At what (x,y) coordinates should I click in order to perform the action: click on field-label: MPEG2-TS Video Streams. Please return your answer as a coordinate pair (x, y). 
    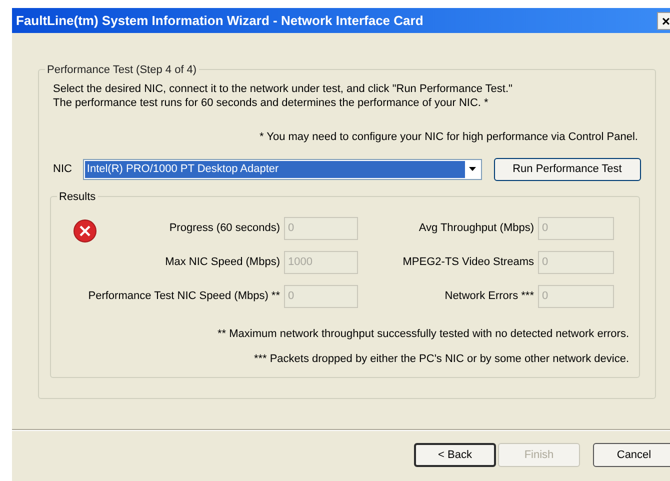
    Looking at the image, I should click on (468, 262).